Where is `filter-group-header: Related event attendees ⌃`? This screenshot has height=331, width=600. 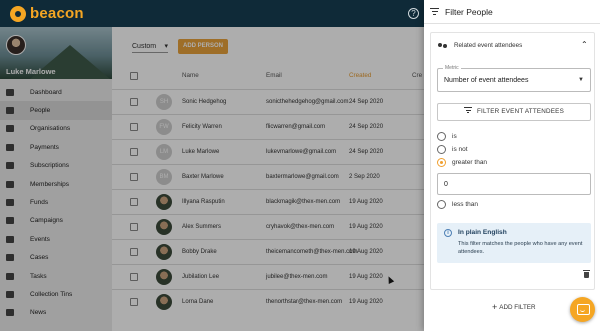 filter-group-header: Related event attendees ⌃ is located at coordinates (512, 46).